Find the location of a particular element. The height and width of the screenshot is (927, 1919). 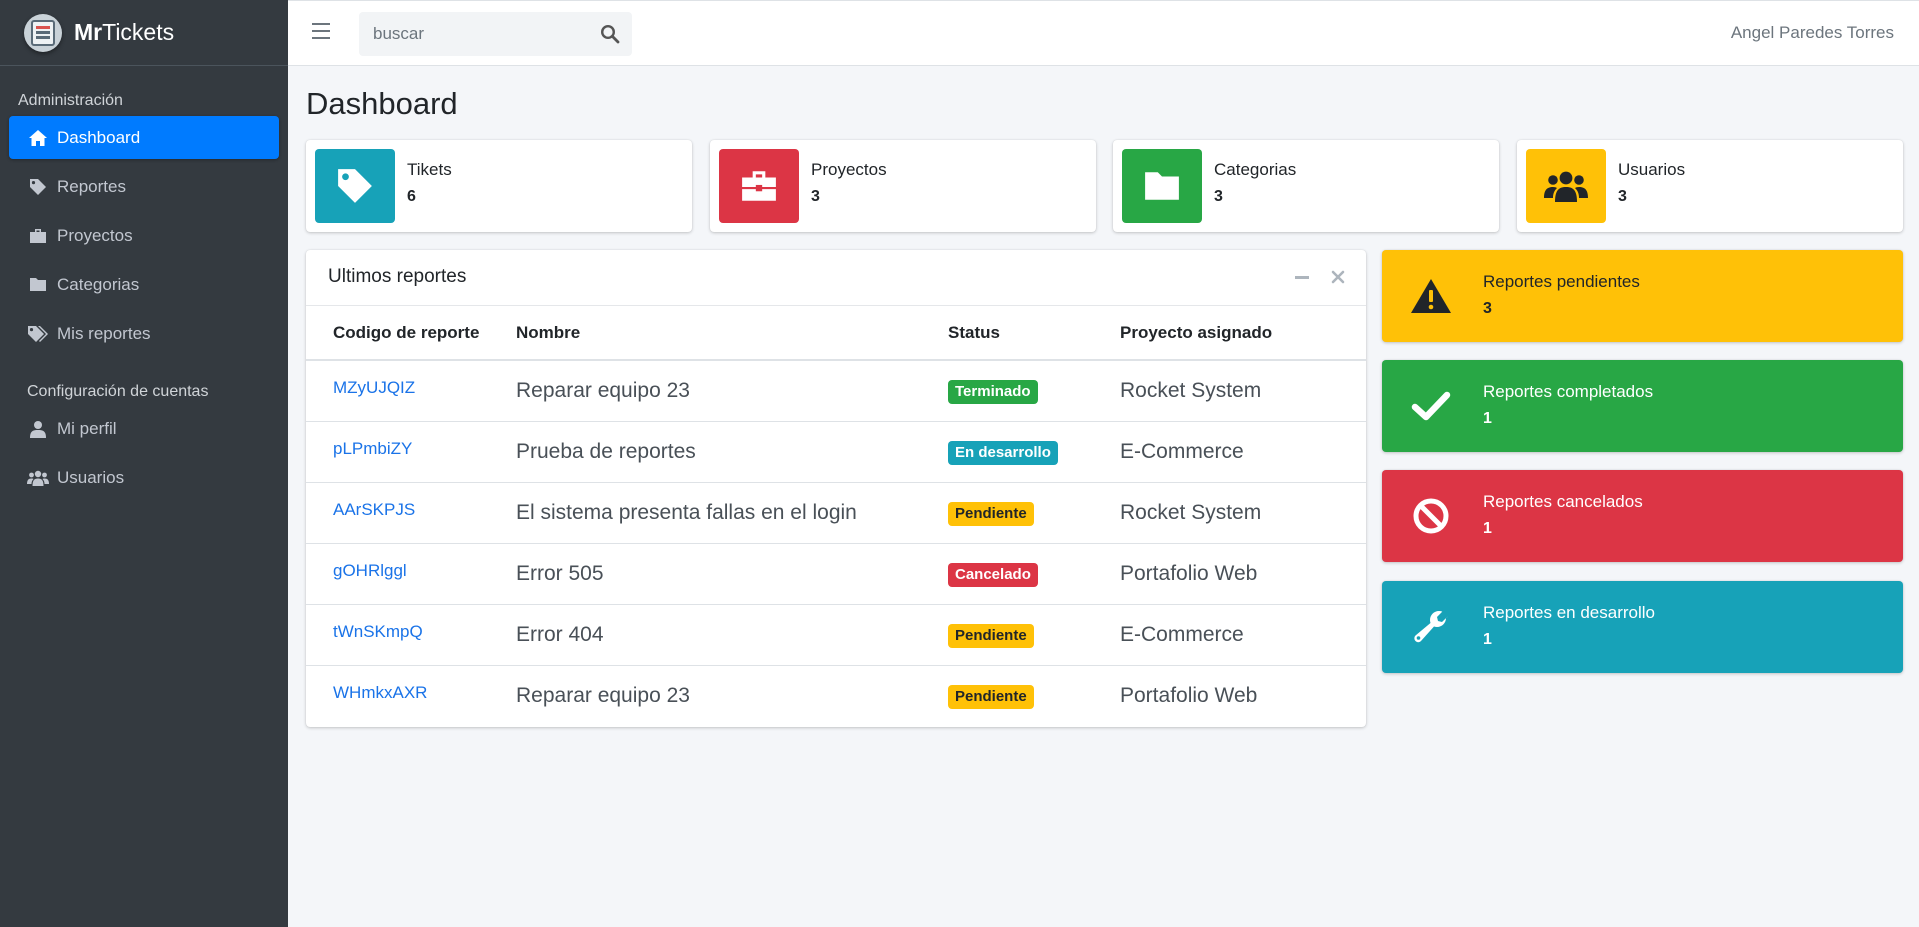

sidebar-item-label: Proyectos is located at coordinates (95, 235).